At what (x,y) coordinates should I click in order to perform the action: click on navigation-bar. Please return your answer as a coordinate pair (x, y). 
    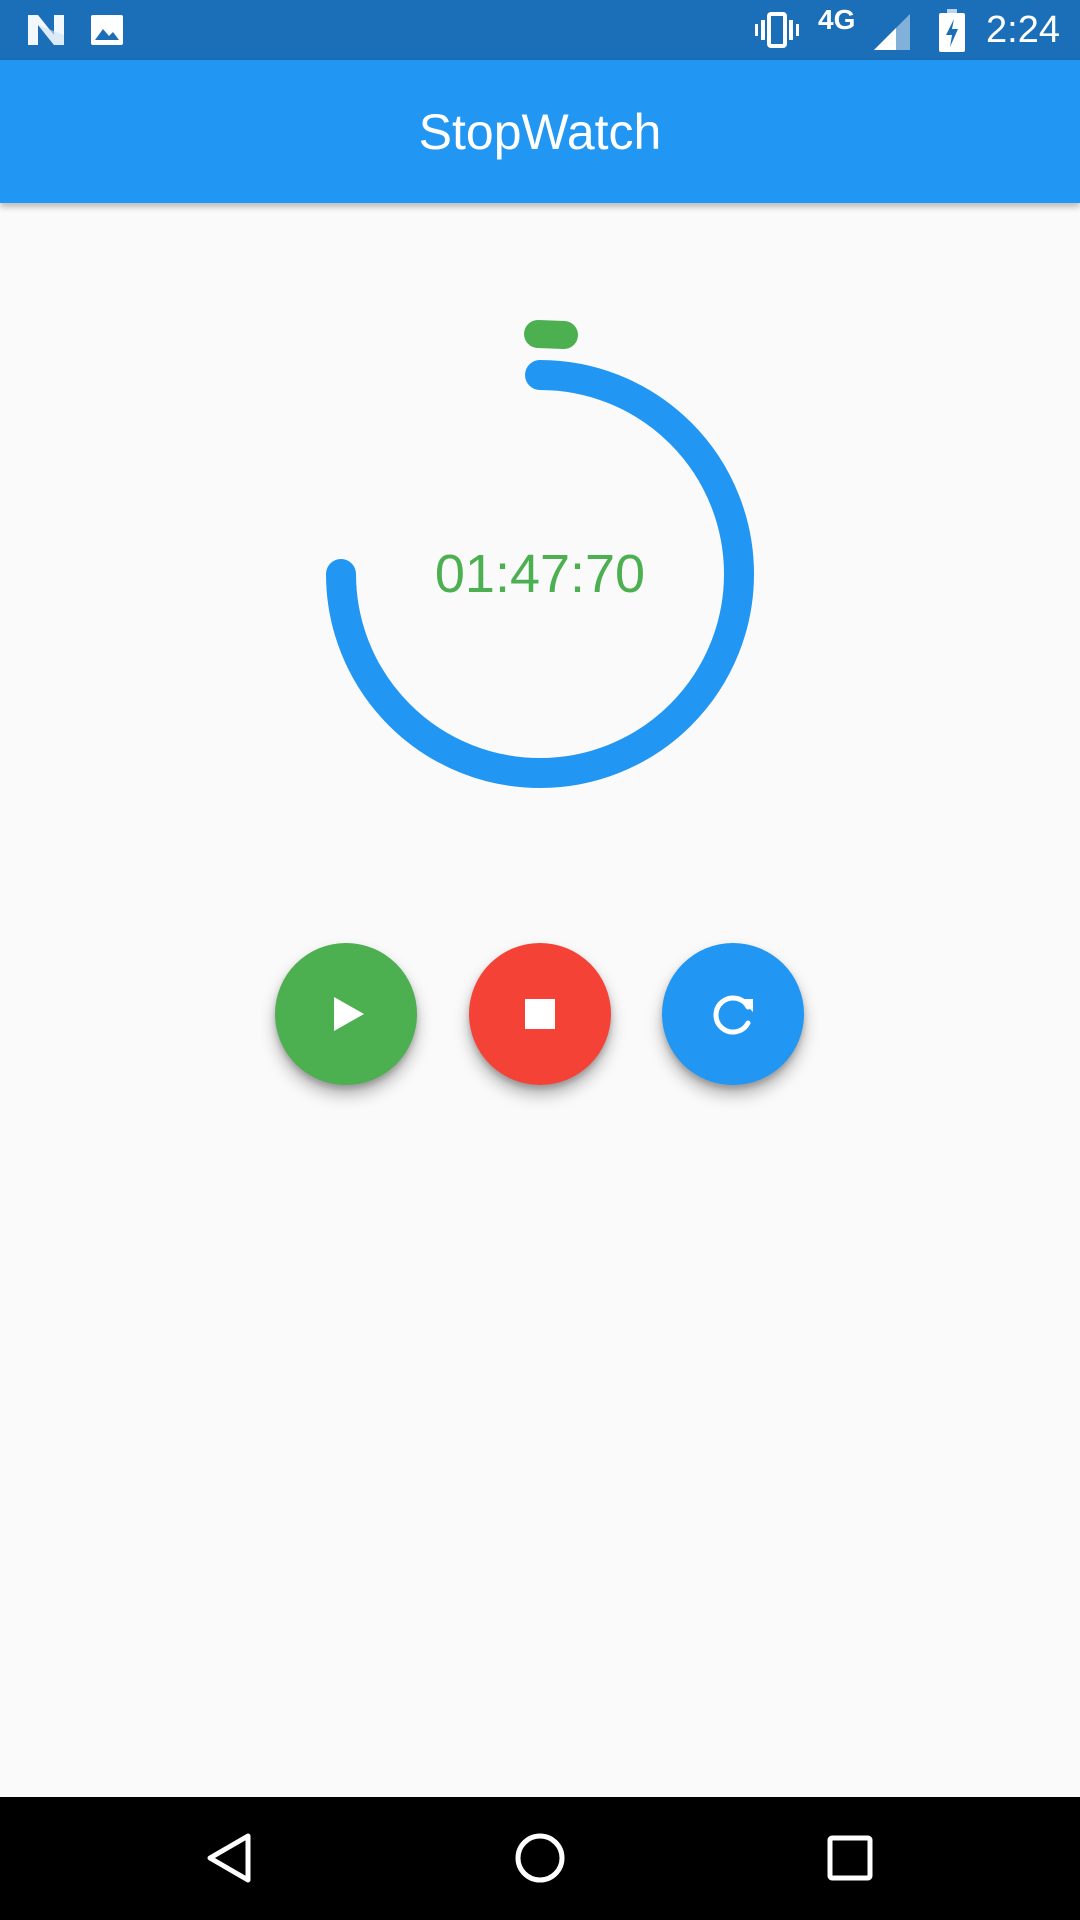
    Looking at the image, I should click on (540, 1858).